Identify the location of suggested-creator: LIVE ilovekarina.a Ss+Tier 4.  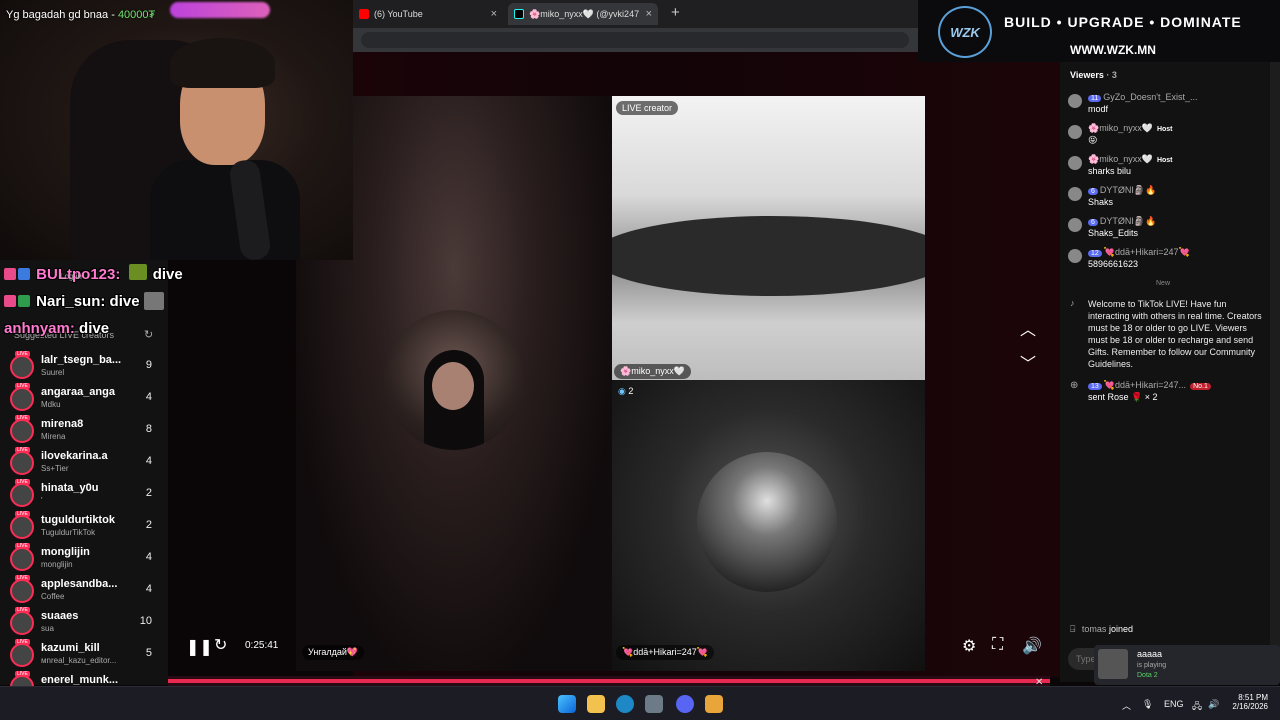
(85, 462).